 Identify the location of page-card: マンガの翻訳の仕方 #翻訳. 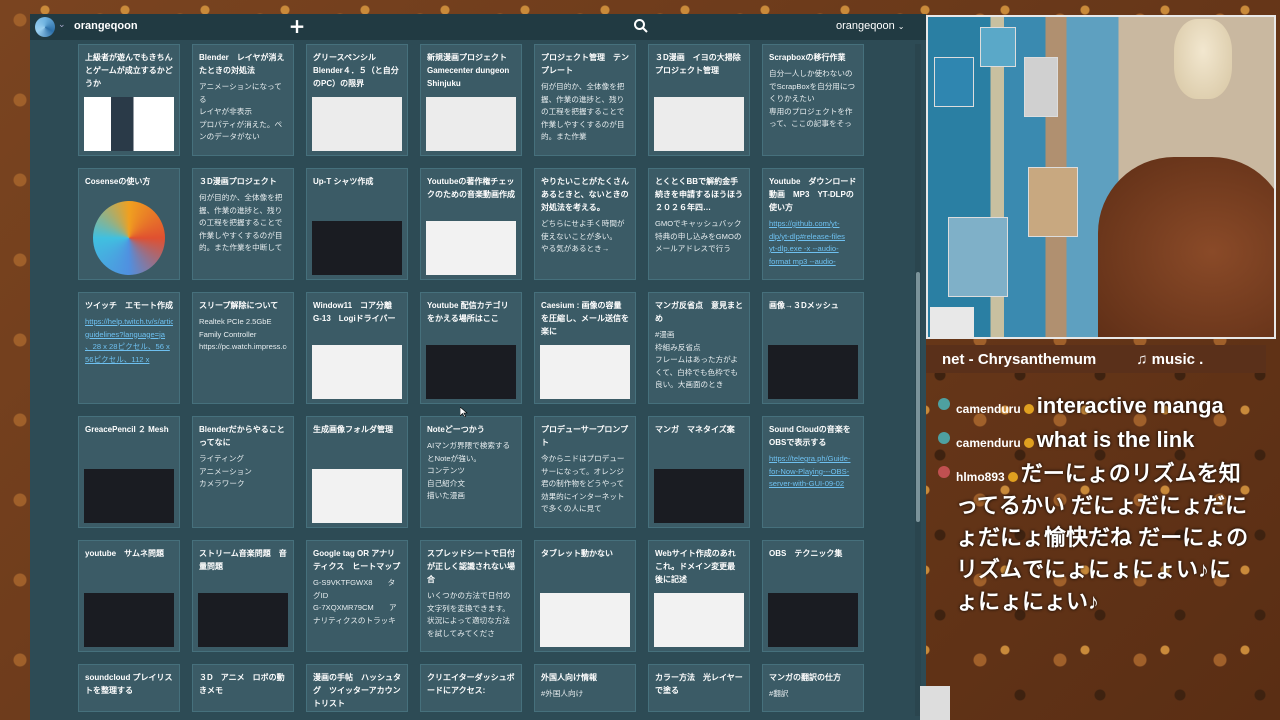
(813, 688).